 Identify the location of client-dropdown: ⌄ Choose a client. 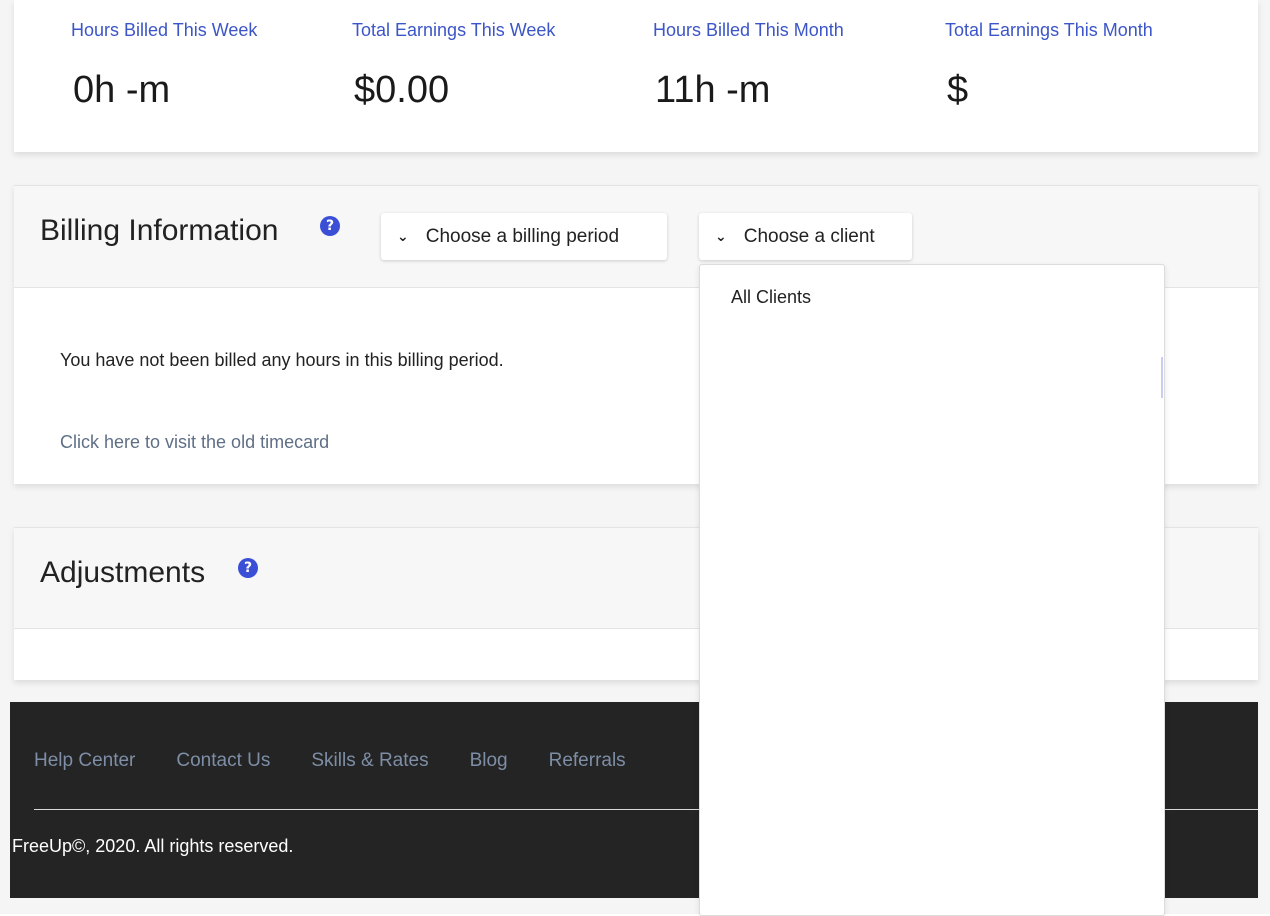
(805, 236).